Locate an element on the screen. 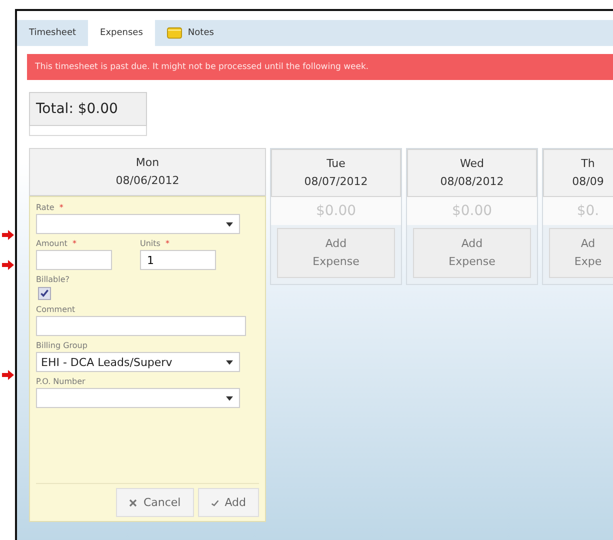  day-name: Mon is located at coordinates (148, 163).